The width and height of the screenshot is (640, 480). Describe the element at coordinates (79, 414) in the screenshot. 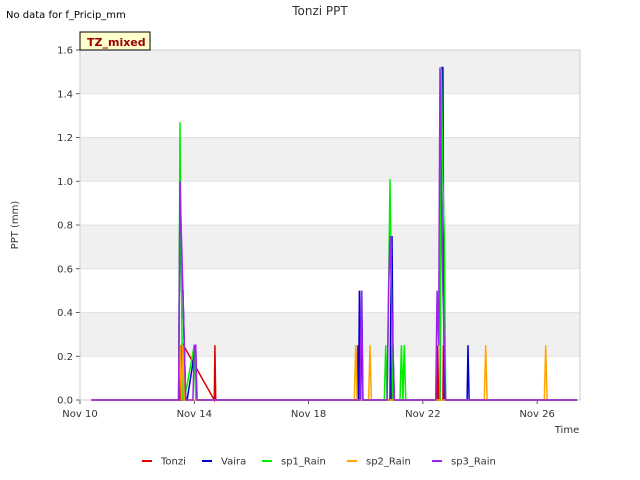

I see `x-tick-label: Nov 10` at that location.